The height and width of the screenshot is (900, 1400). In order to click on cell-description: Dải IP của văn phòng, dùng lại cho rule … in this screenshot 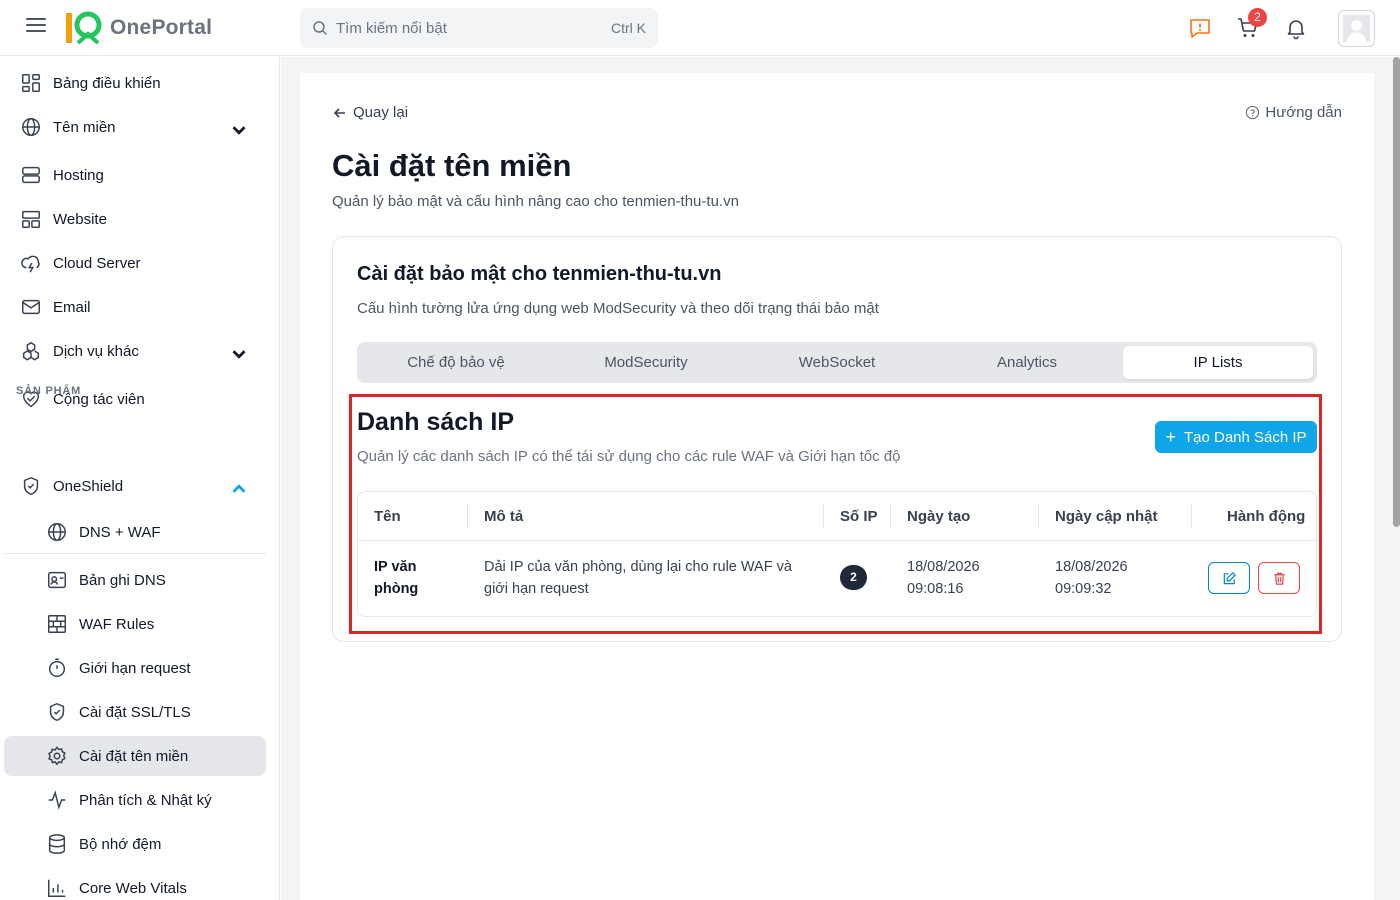, I will do `click(638, 578)`.